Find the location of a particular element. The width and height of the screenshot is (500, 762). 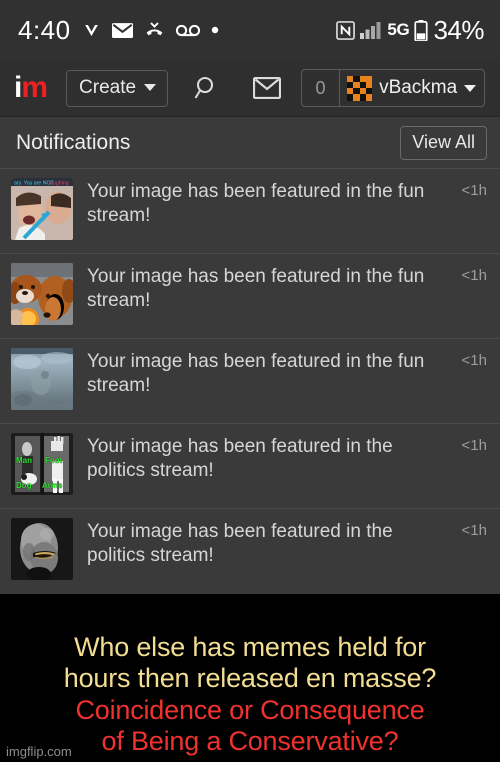

battery-icon is located at coordinates (421, 30).